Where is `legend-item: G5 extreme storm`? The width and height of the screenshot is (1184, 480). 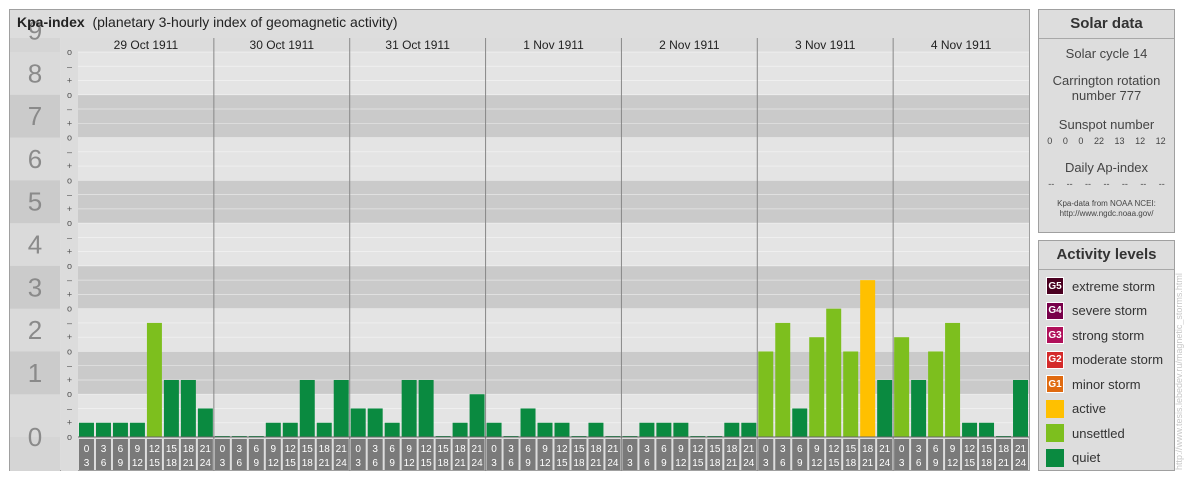
legend-item: G5 extreme storm is located at coordinates (1106, 286).